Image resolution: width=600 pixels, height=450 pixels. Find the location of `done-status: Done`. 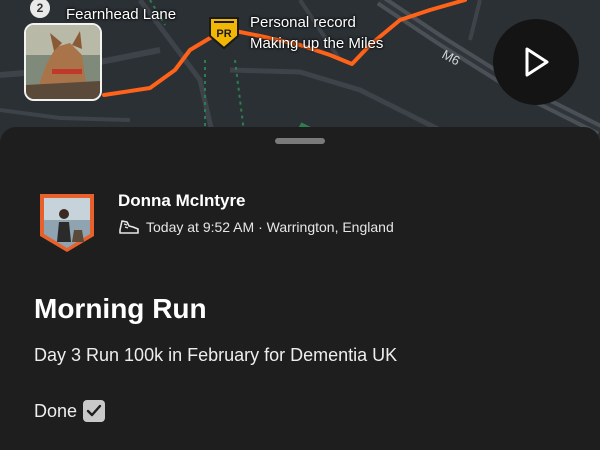

done-status: Done is located at coordinates (70, 411).